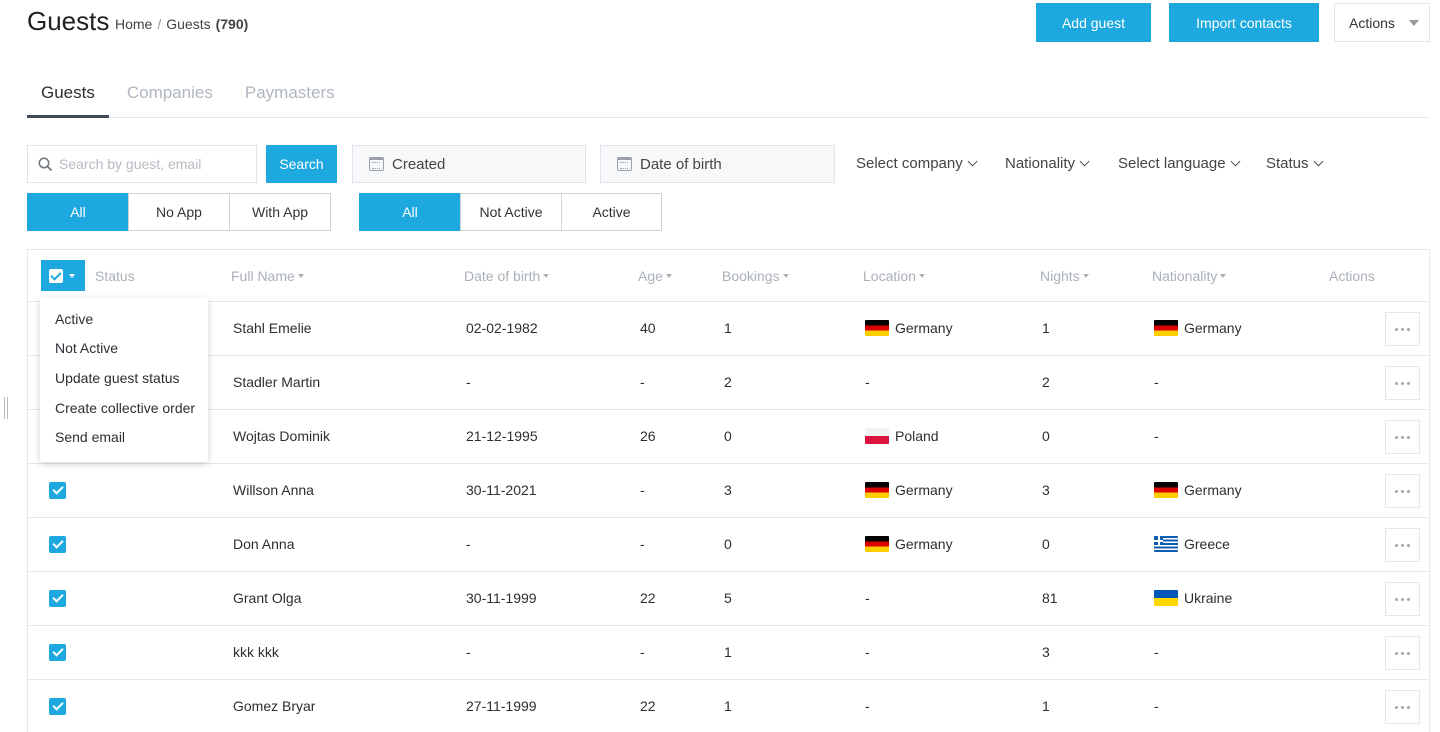 This screenshot has width=1440, height=732. Describe the element at coordinates (728, 706) in the screenshot. I see `table-row: Gomez Bryar 27-11-1999 22 1 - 1 -` at that location.